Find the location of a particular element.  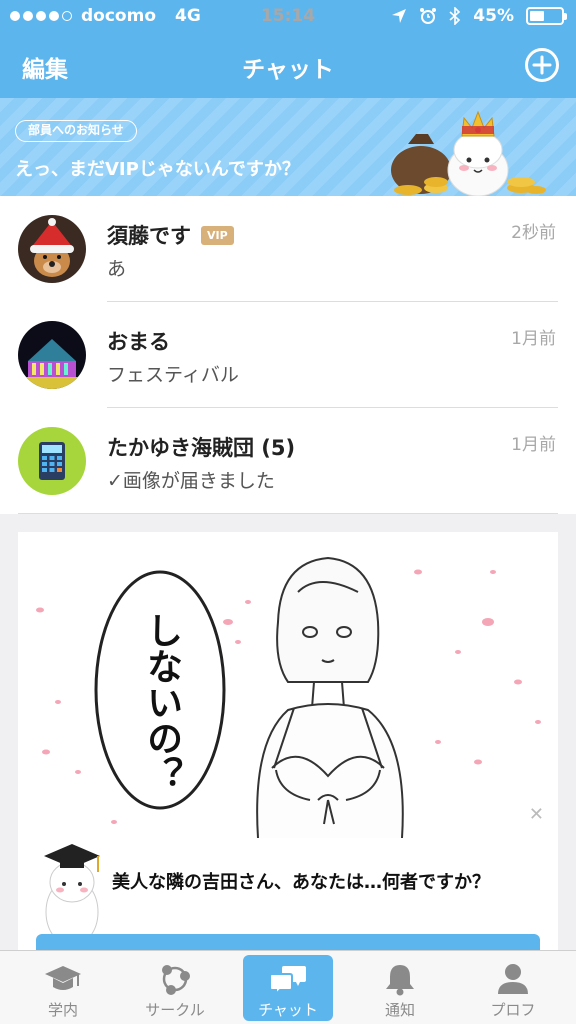

graduation-cap-icon is located at coordinates (63, 978).